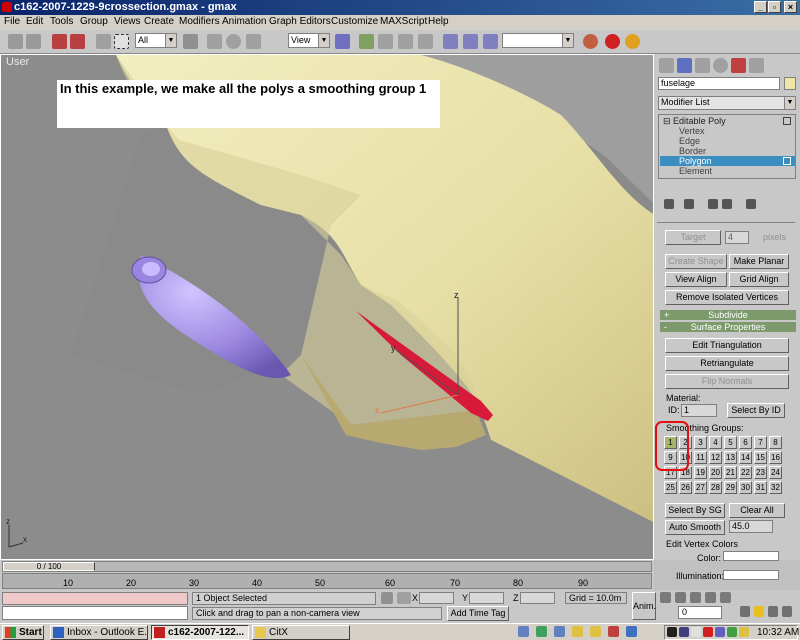 The width and height of the screenshot is (800, 640). I want to click on restore-button: ▫, so click(774, 7).